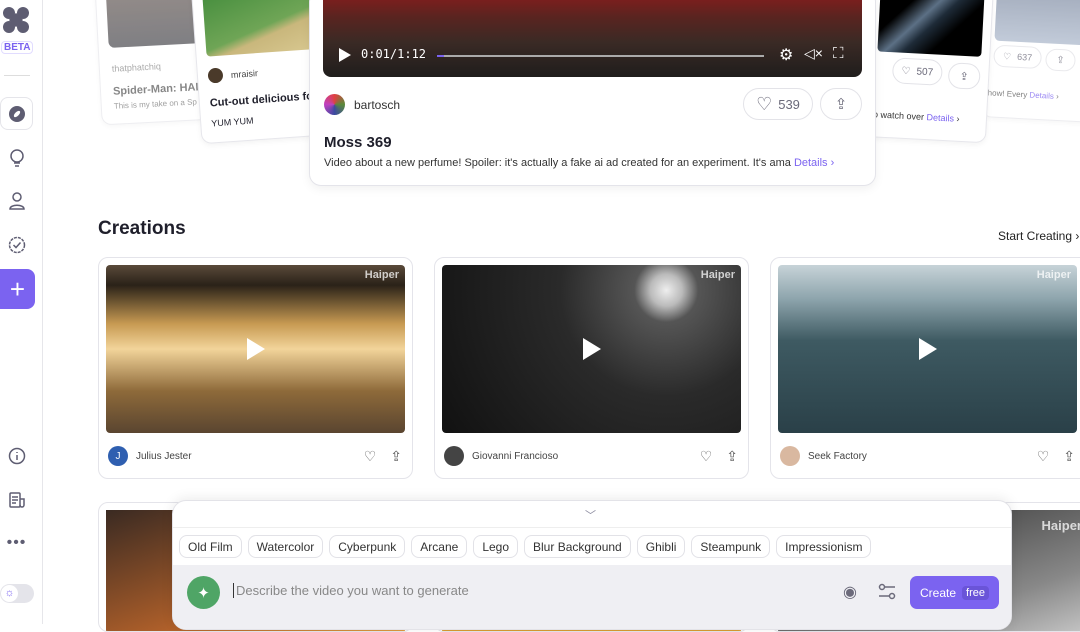 The width and height of the screenshot is (1080, 632). Describe the element at coordinates (600, 56) in the screenshot. I see `video-progress` at that location.